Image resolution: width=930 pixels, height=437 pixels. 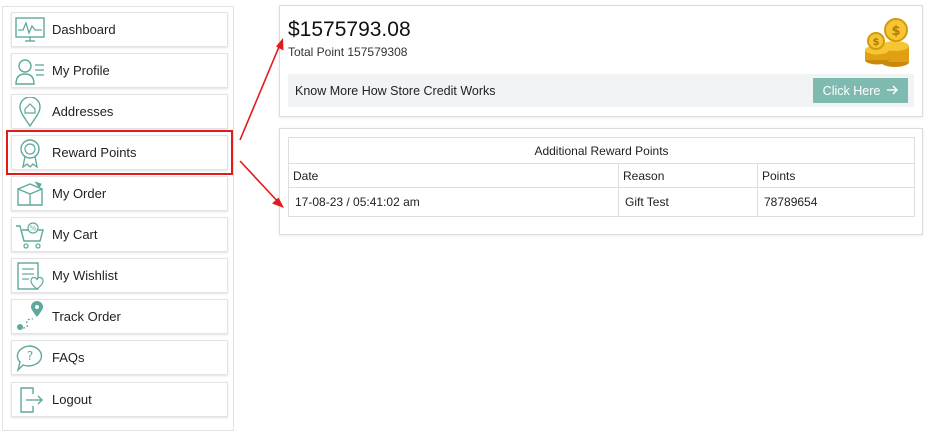 What do you see at coordinates (119, 29) in the screenshot?
I see `sidebar-item-dashboard: Dashboard` at bounding box center [119, 29].